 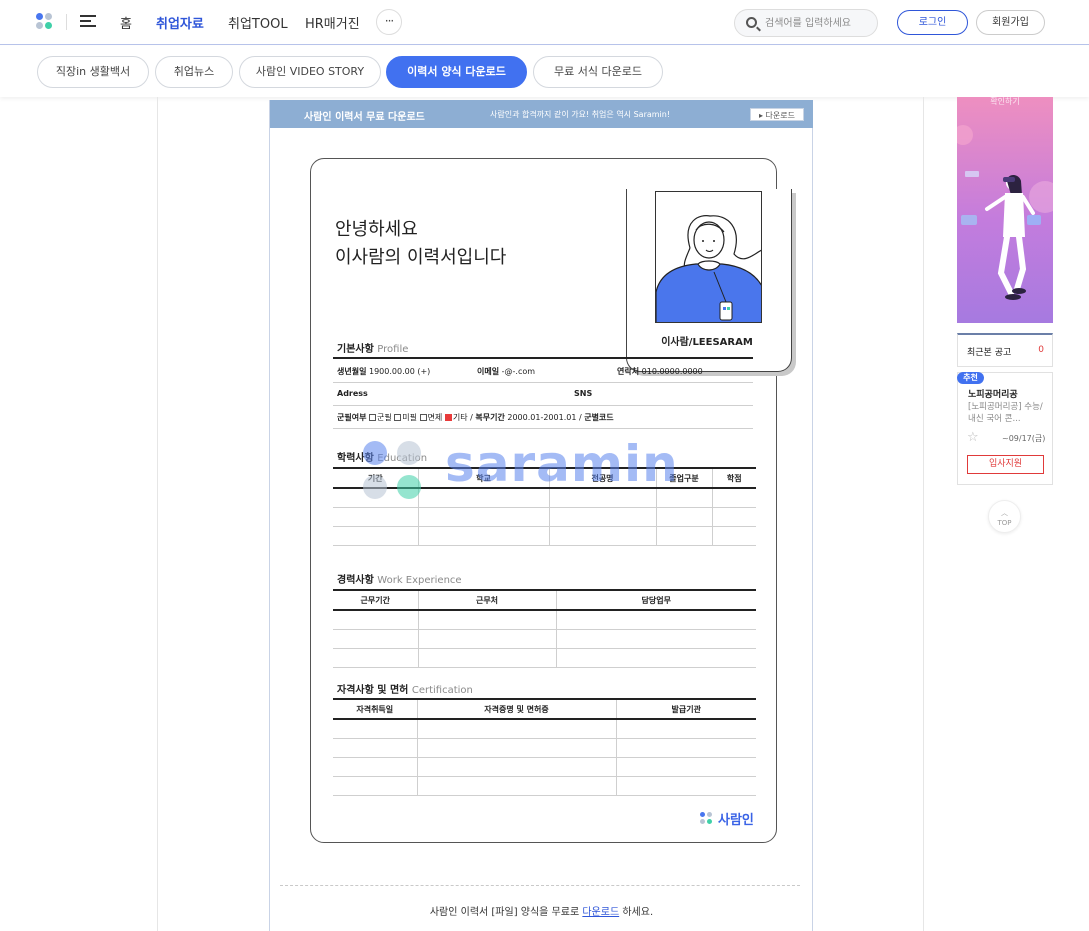 I want to click on column-header: 전공명, so click(x=602, y=478).